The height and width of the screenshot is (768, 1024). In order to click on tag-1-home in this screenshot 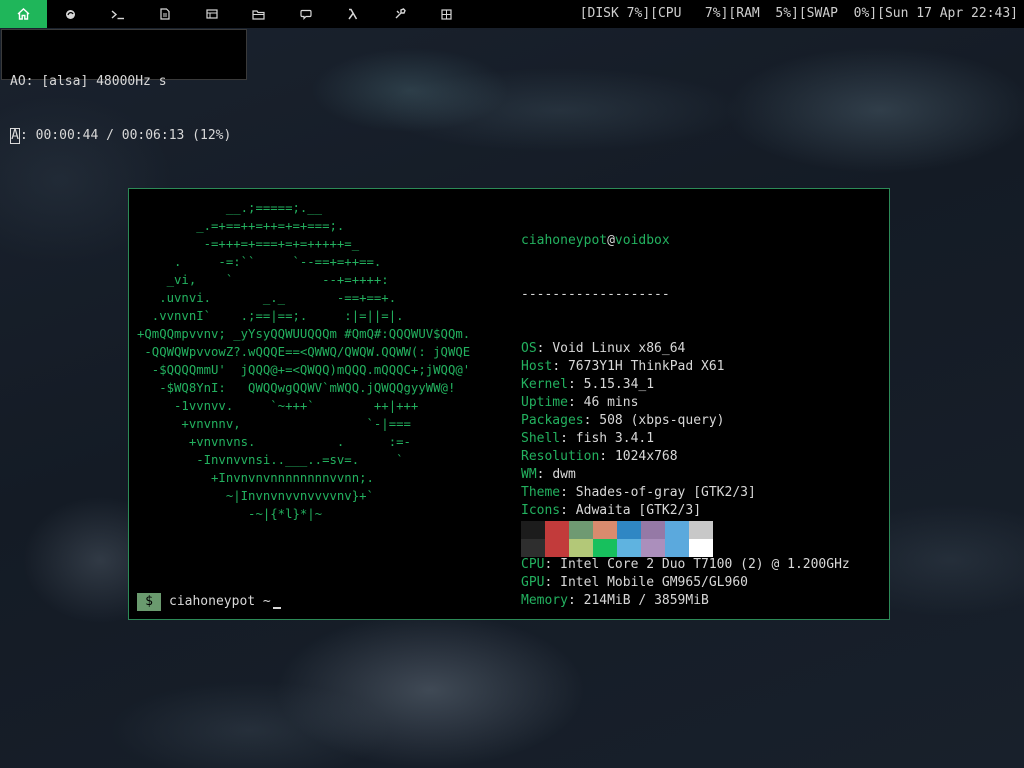, I will do `click(23, 14)`.